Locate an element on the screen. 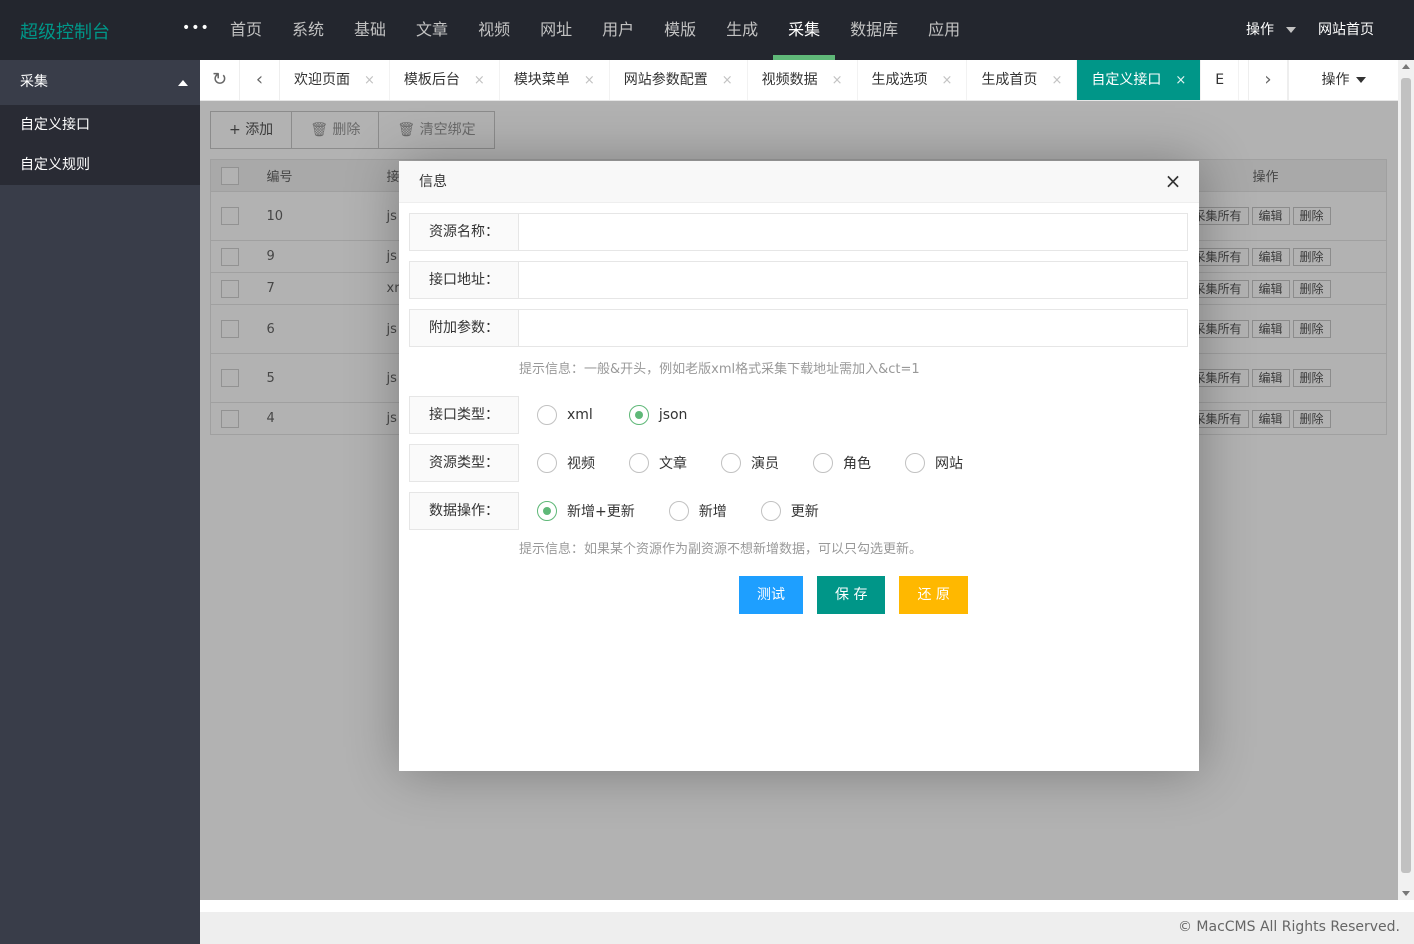  save-button: 保 存 is located at coordinates (851, 595).